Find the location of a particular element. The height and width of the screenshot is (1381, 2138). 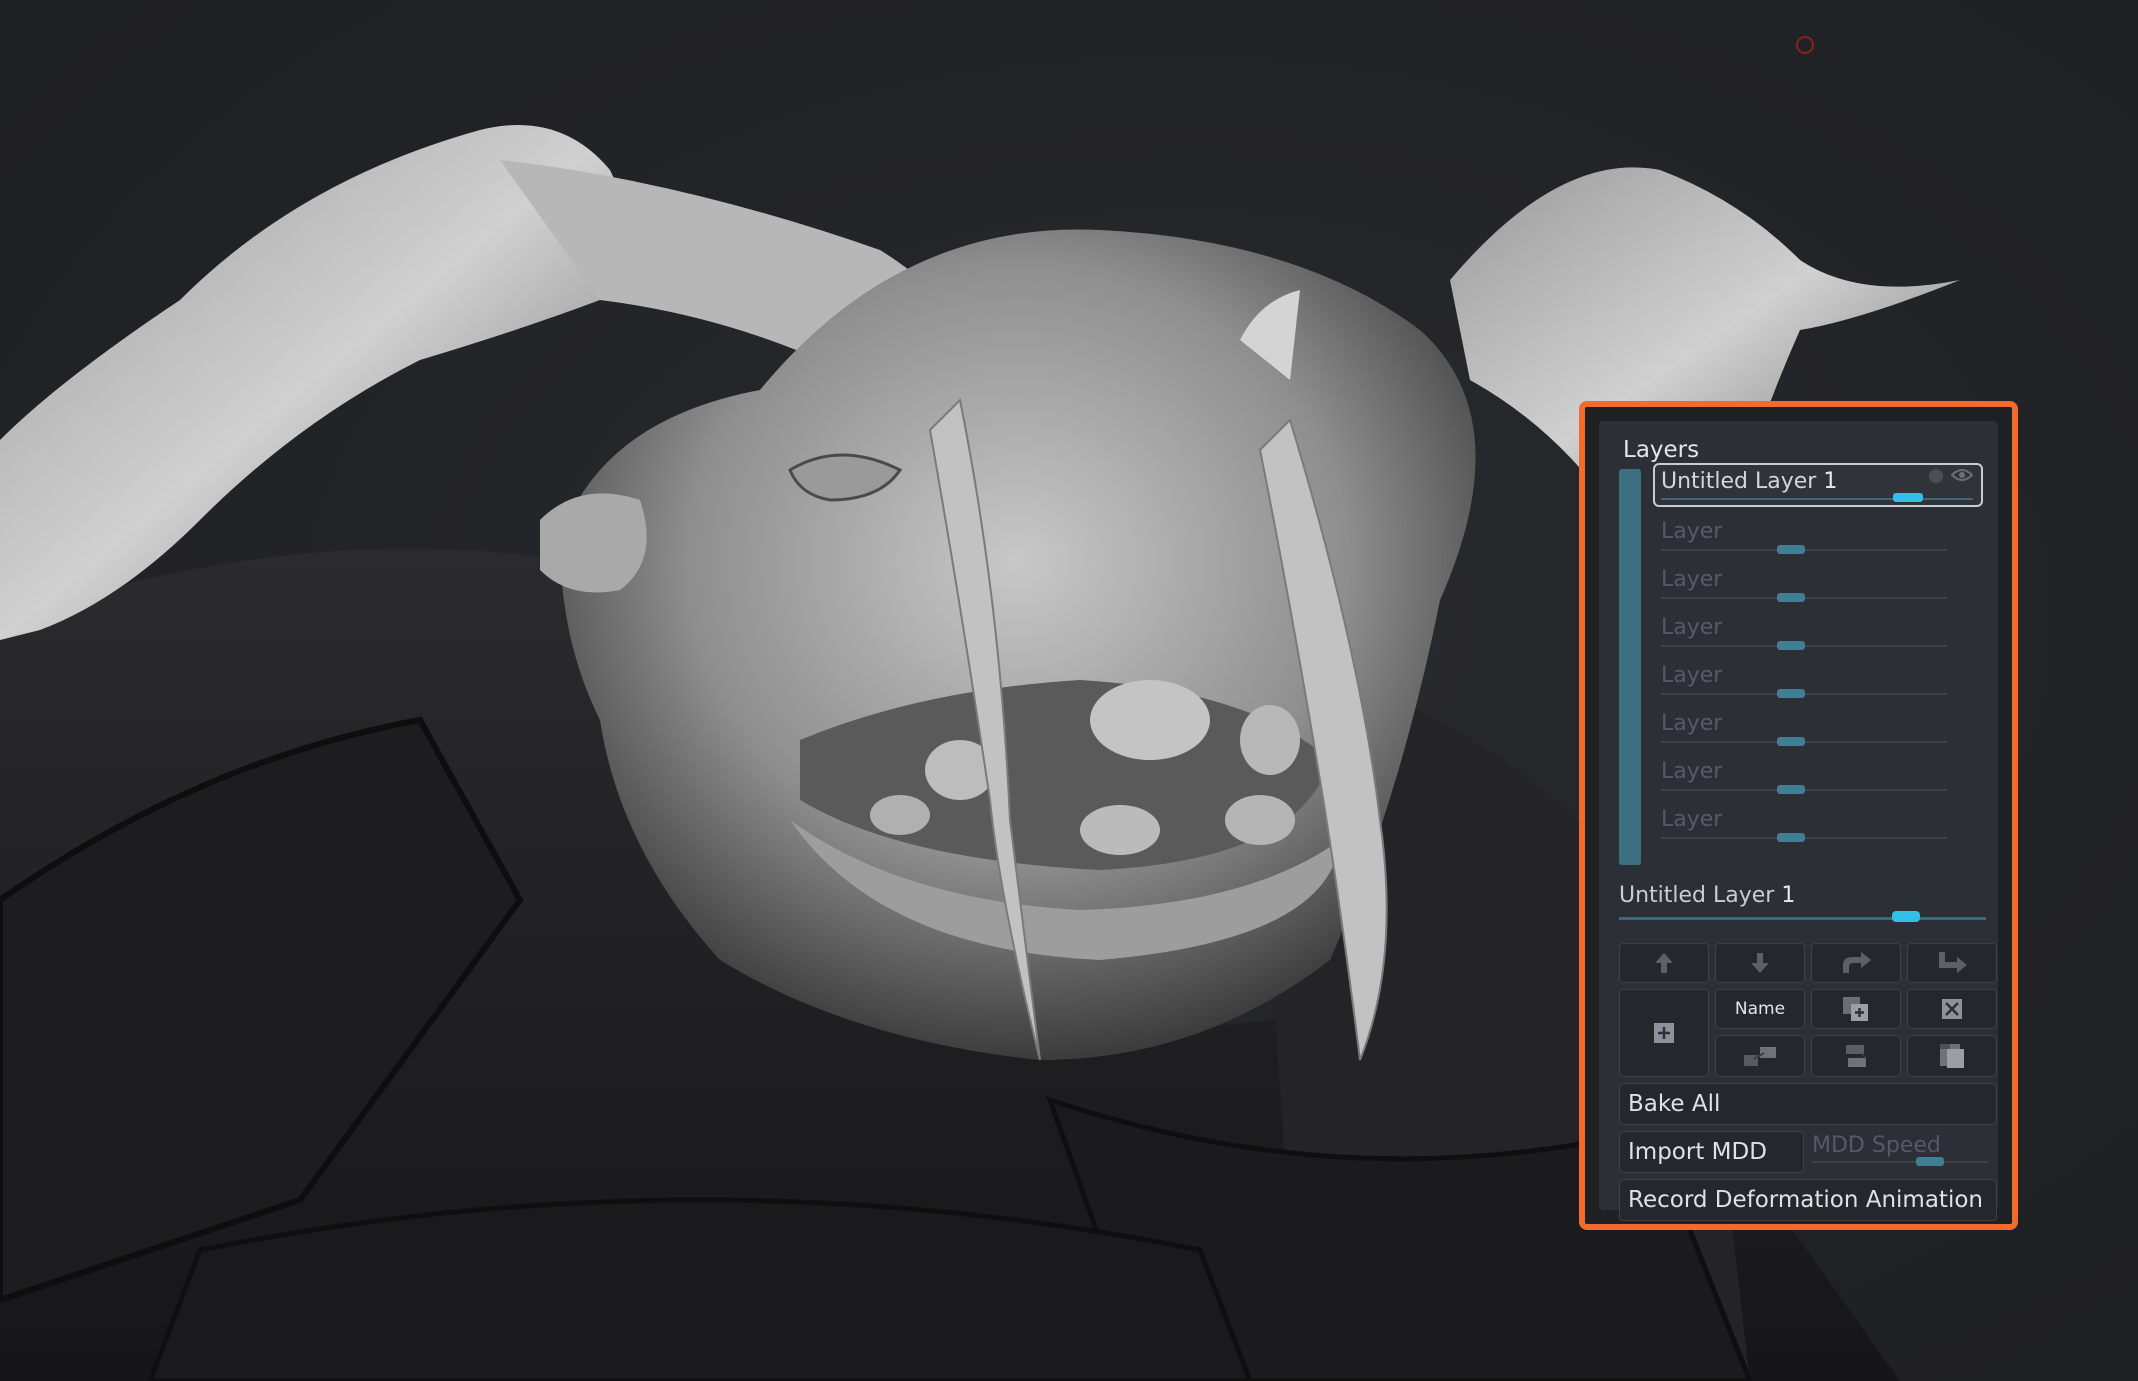

swap-icon is located at coordinates (1856, 1056).